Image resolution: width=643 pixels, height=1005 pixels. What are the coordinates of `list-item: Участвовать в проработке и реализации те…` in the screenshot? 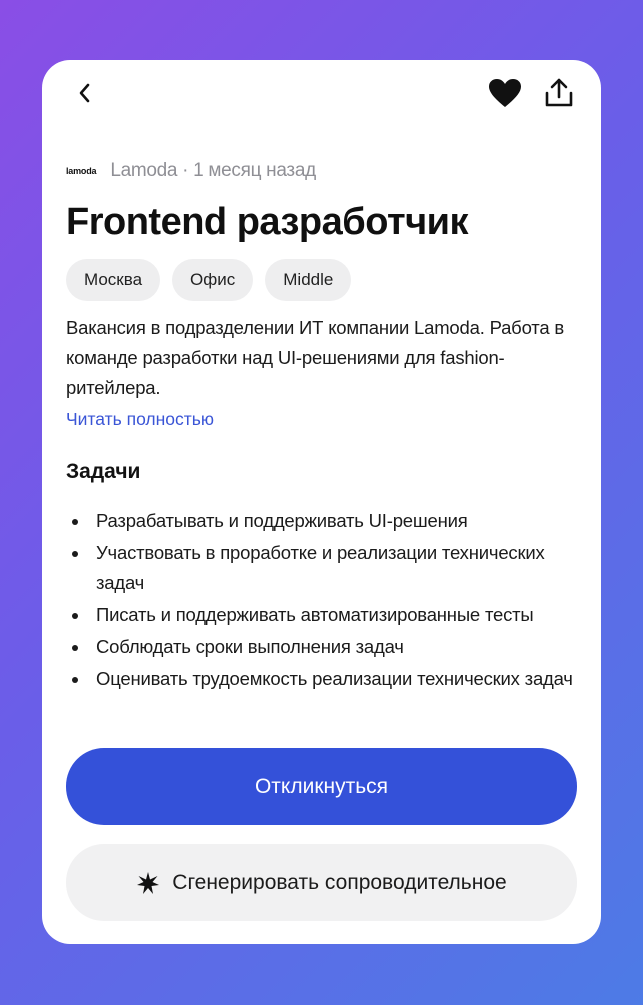 It's located at (326, 568).